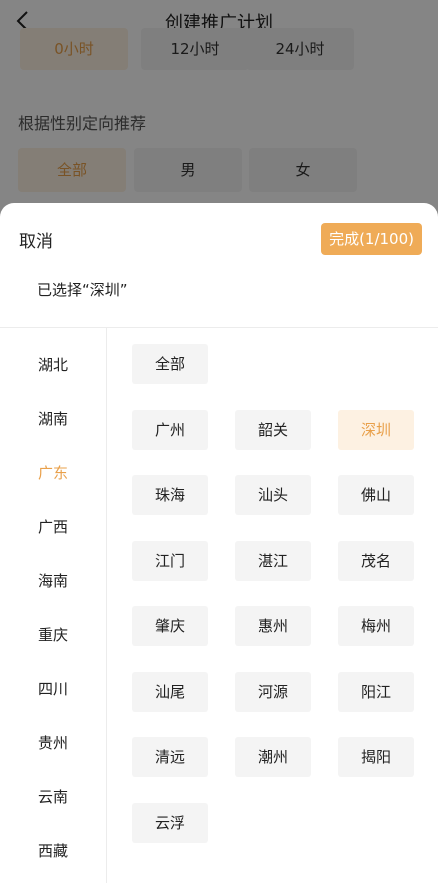 This screenshot has height=883, width=438. Describe the element at coordinates (170, 495) in the screenshot. I see `city-button: 珠海` at that location.